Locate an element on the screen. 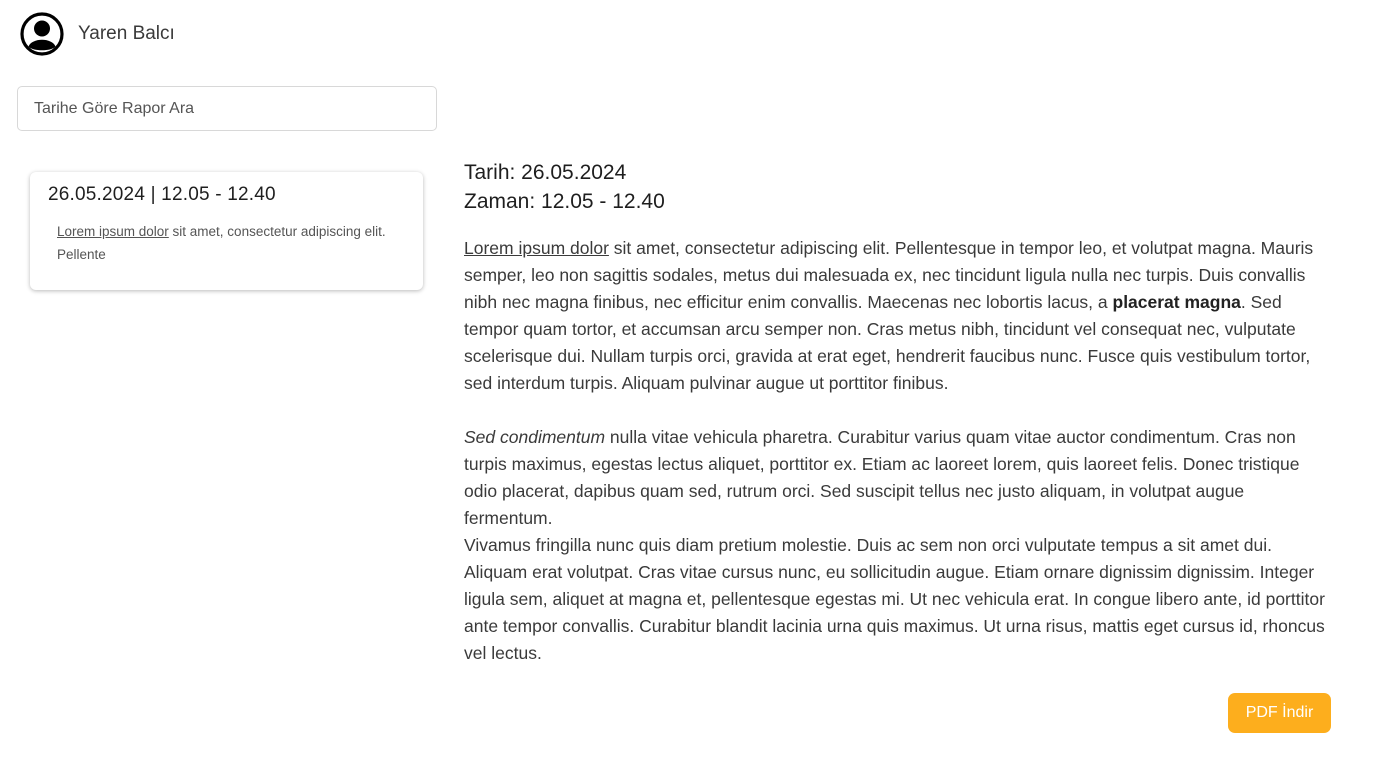  report-date: Tarih: 26.05.2024 is located at coordinates (545, 172).